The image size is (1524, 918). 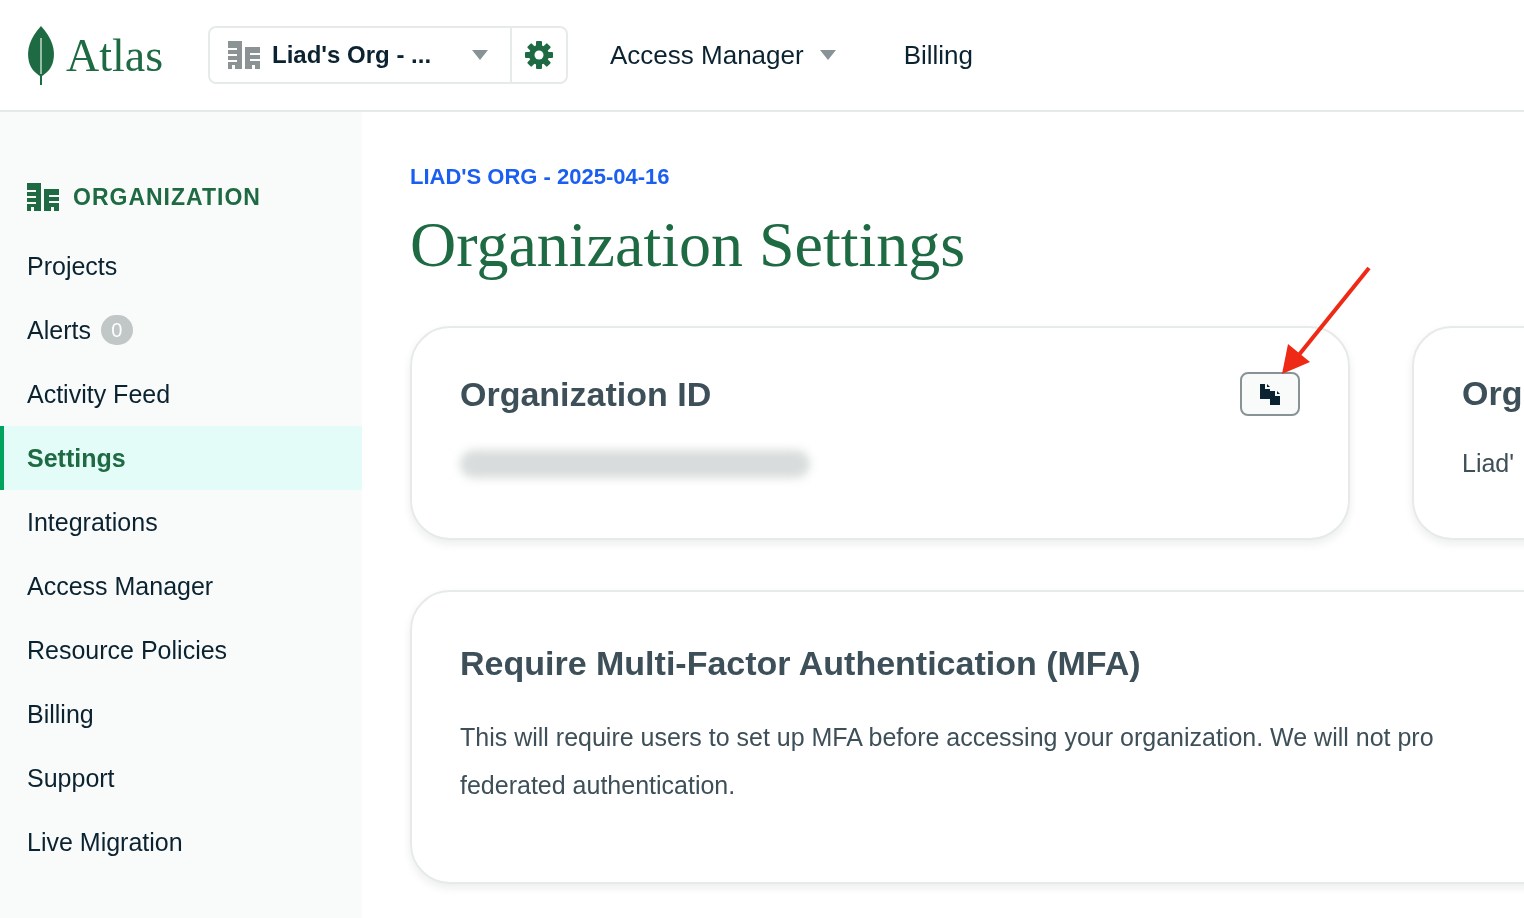 I want to click on sidebar-item: Support, so click(x=181, y=778).